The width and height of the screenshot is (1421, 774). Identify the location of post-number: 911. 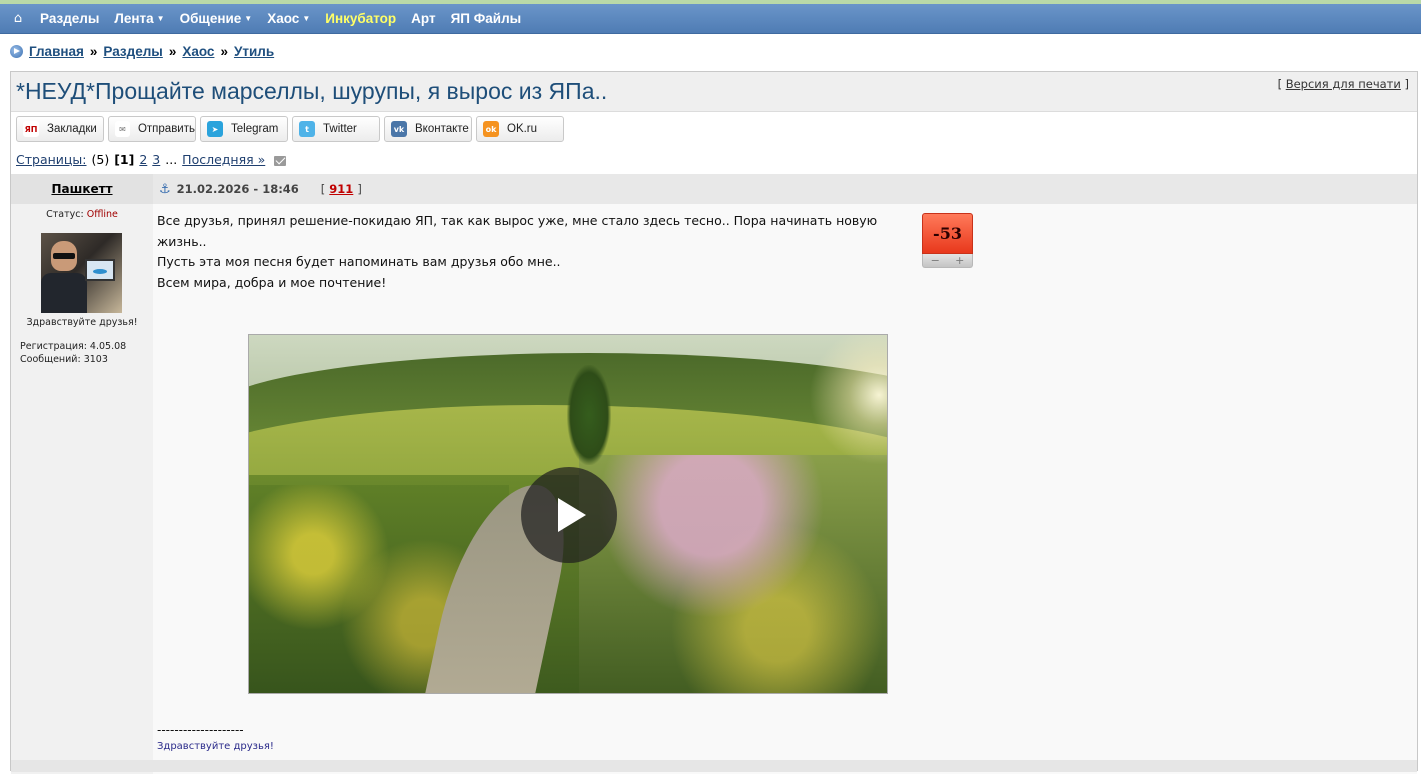
(341, 189).